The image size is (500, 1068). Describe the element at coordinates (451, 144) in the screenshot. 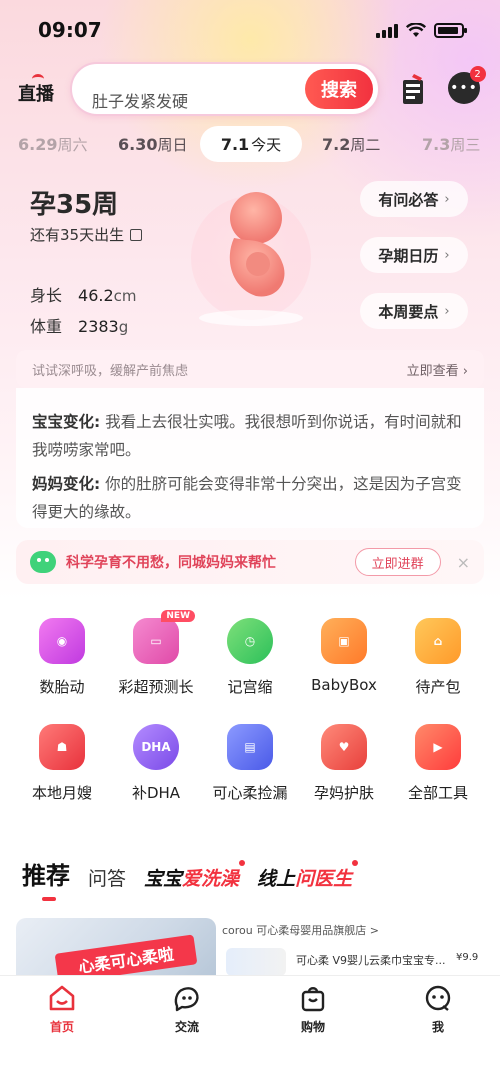

I see `date-item: 7.3周三` at that location.